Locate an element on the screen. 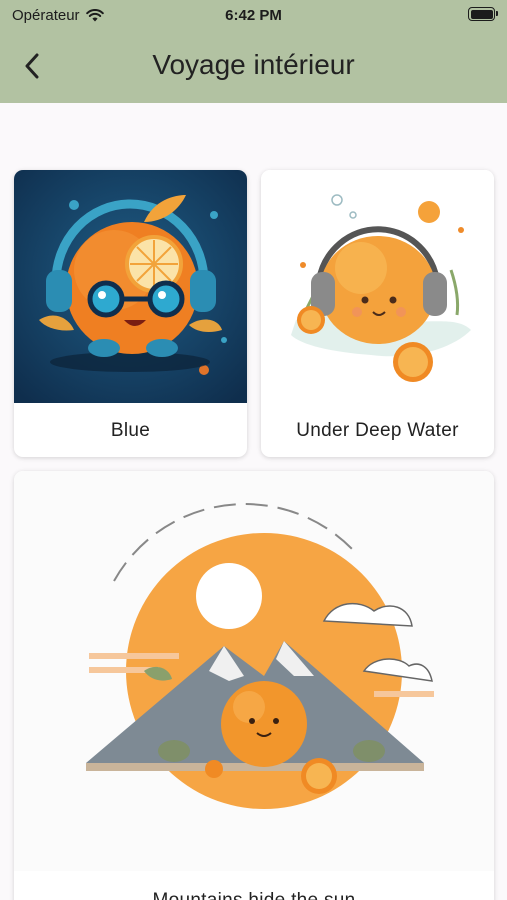  card-title: Blue is located at coordinates (130, 430).